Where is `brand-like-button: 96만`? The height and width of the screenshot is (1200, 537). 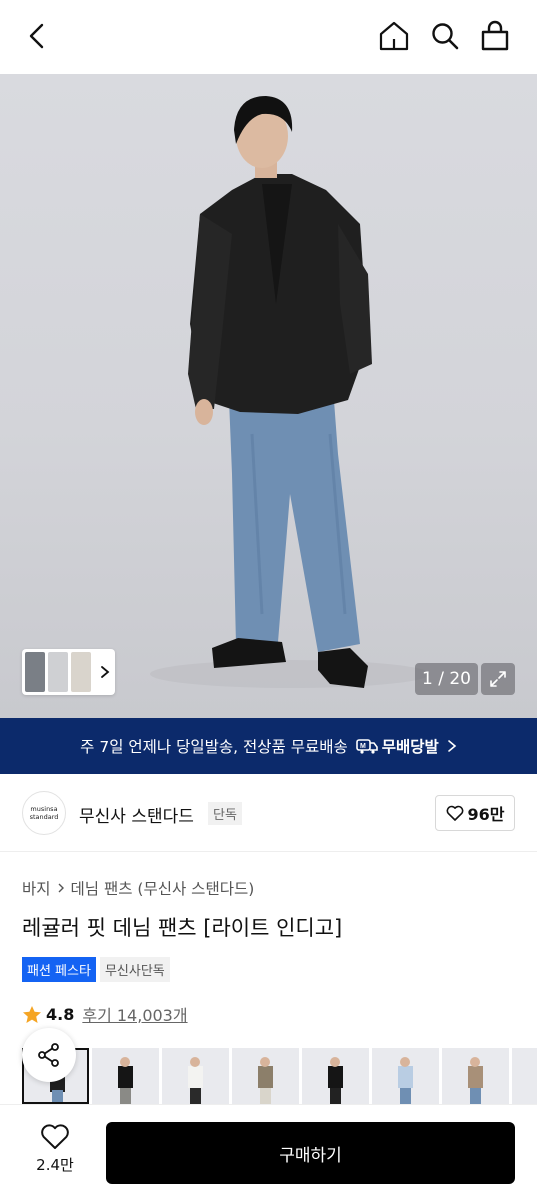 brand-like-button: 96만 is located at coordinates (475, 813).